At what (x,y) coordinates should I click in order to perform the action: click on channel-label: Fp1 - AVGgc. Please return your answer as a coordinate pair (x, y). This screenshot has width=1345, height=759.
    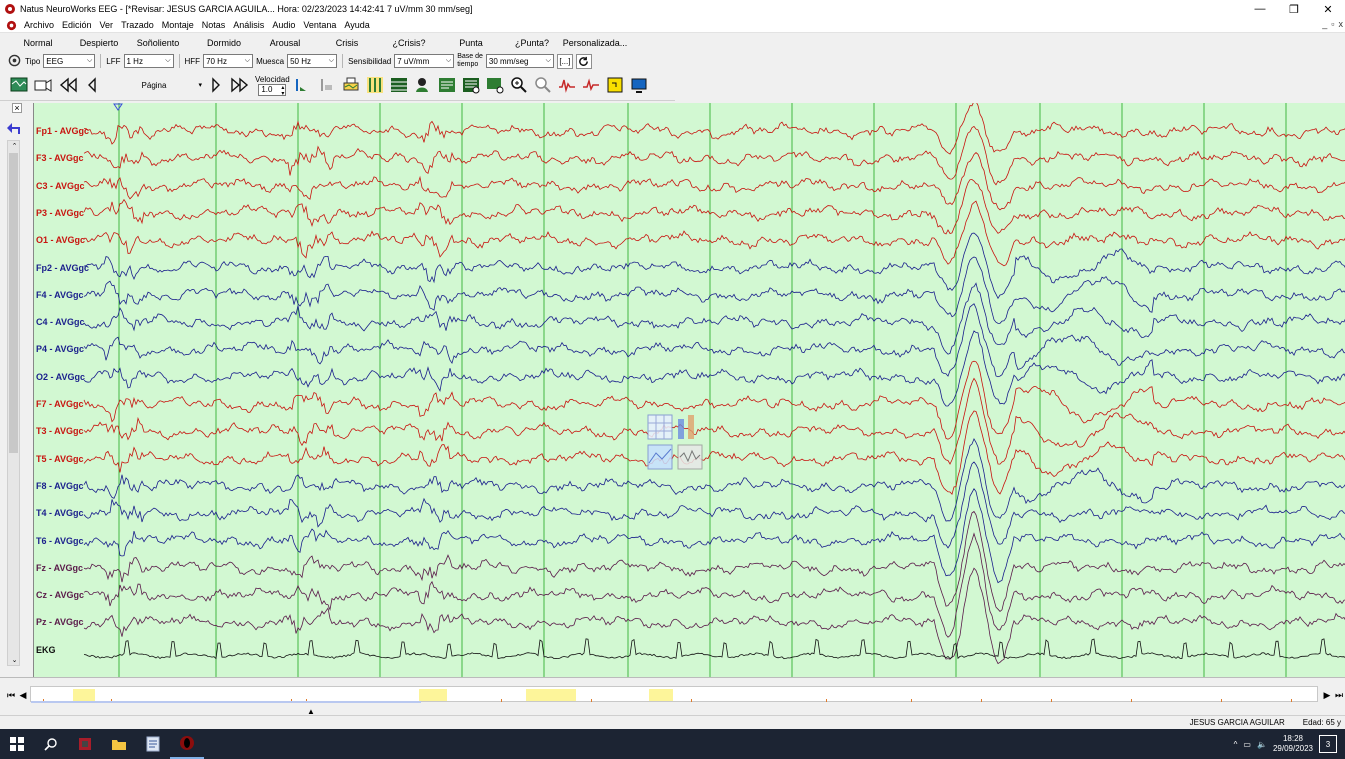
    Looking at the image, I should click on (62, 131).